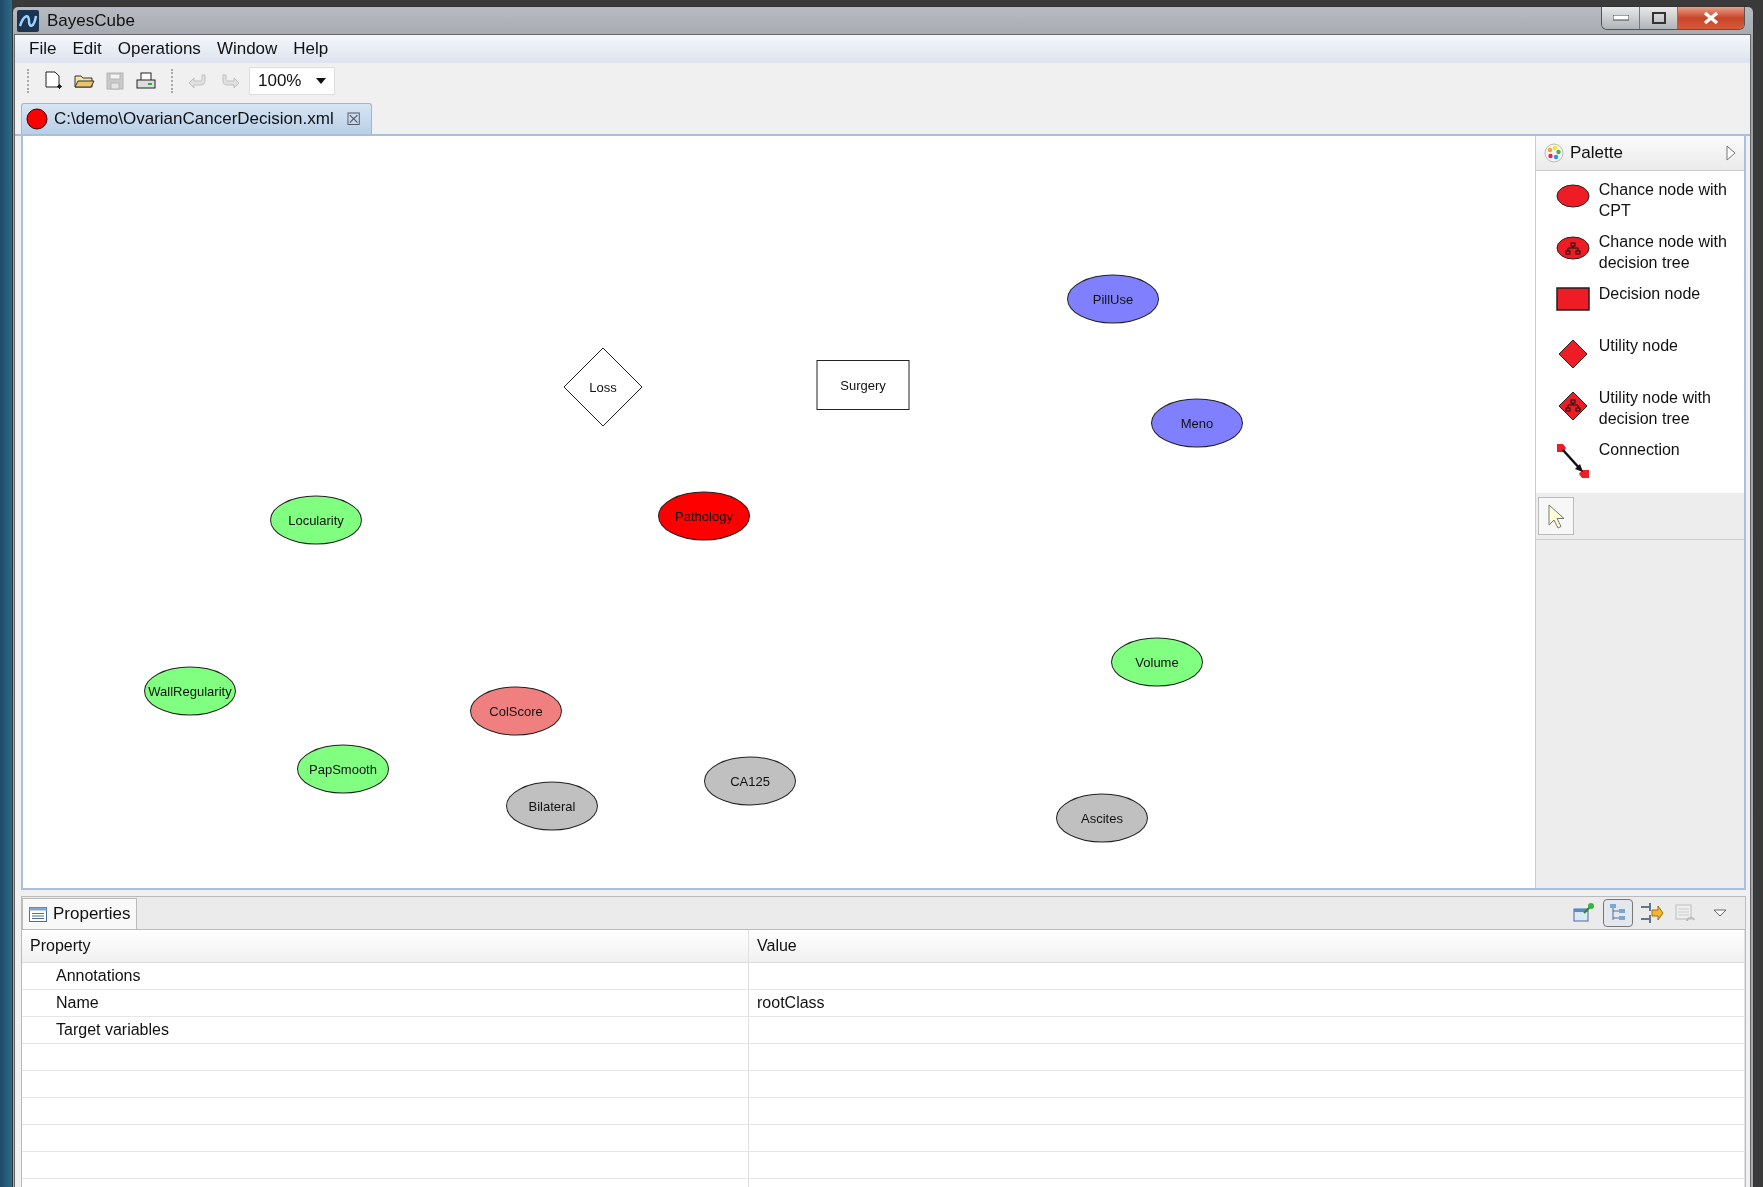  Describe the element at coordinates (43, 49) in the screenshot. I see `menu-item: File` at that location.